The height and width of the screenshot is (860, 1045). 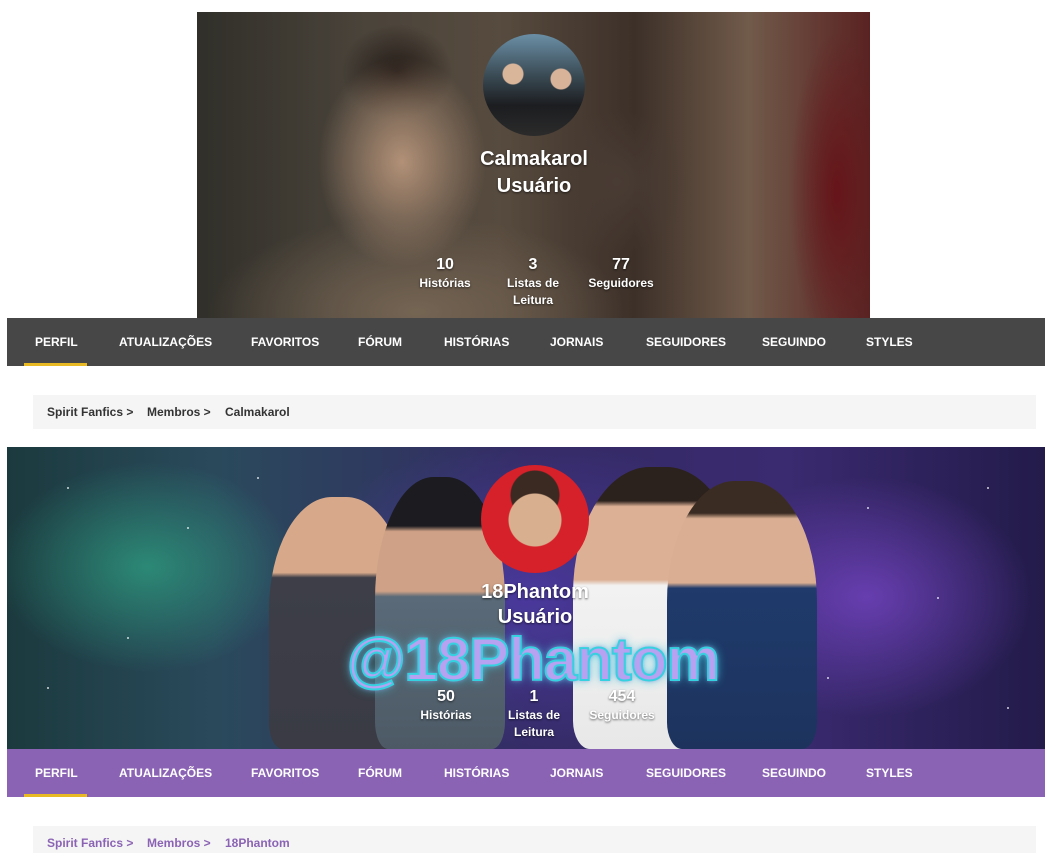 I want to click on stat-listas-de-leitura: 1 Listas de Leitura, so click(x=534, y=714).